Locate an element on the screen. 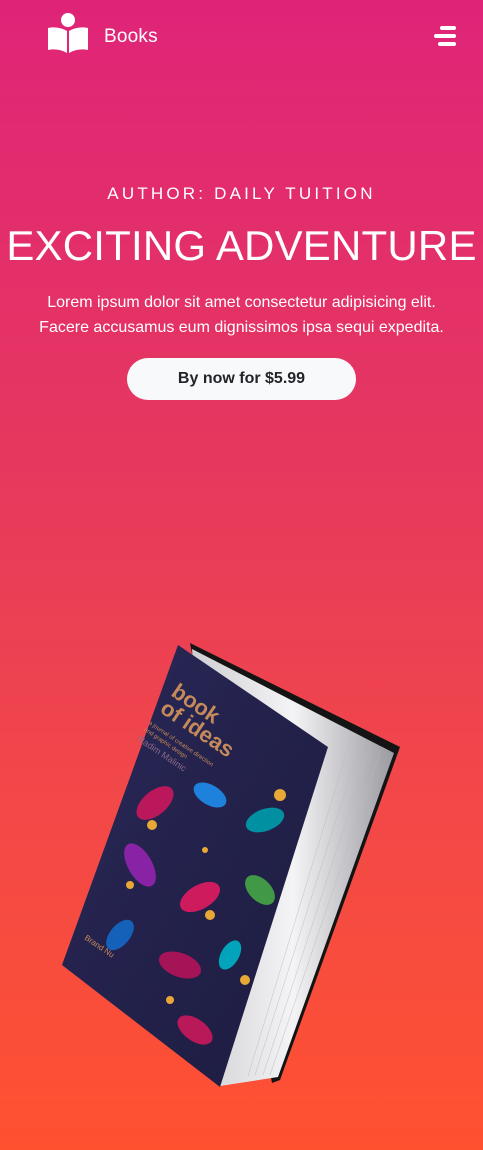 The width and height of the screenshot is (483, 1150). brand-name: Books is located at coordinates (131, 36).